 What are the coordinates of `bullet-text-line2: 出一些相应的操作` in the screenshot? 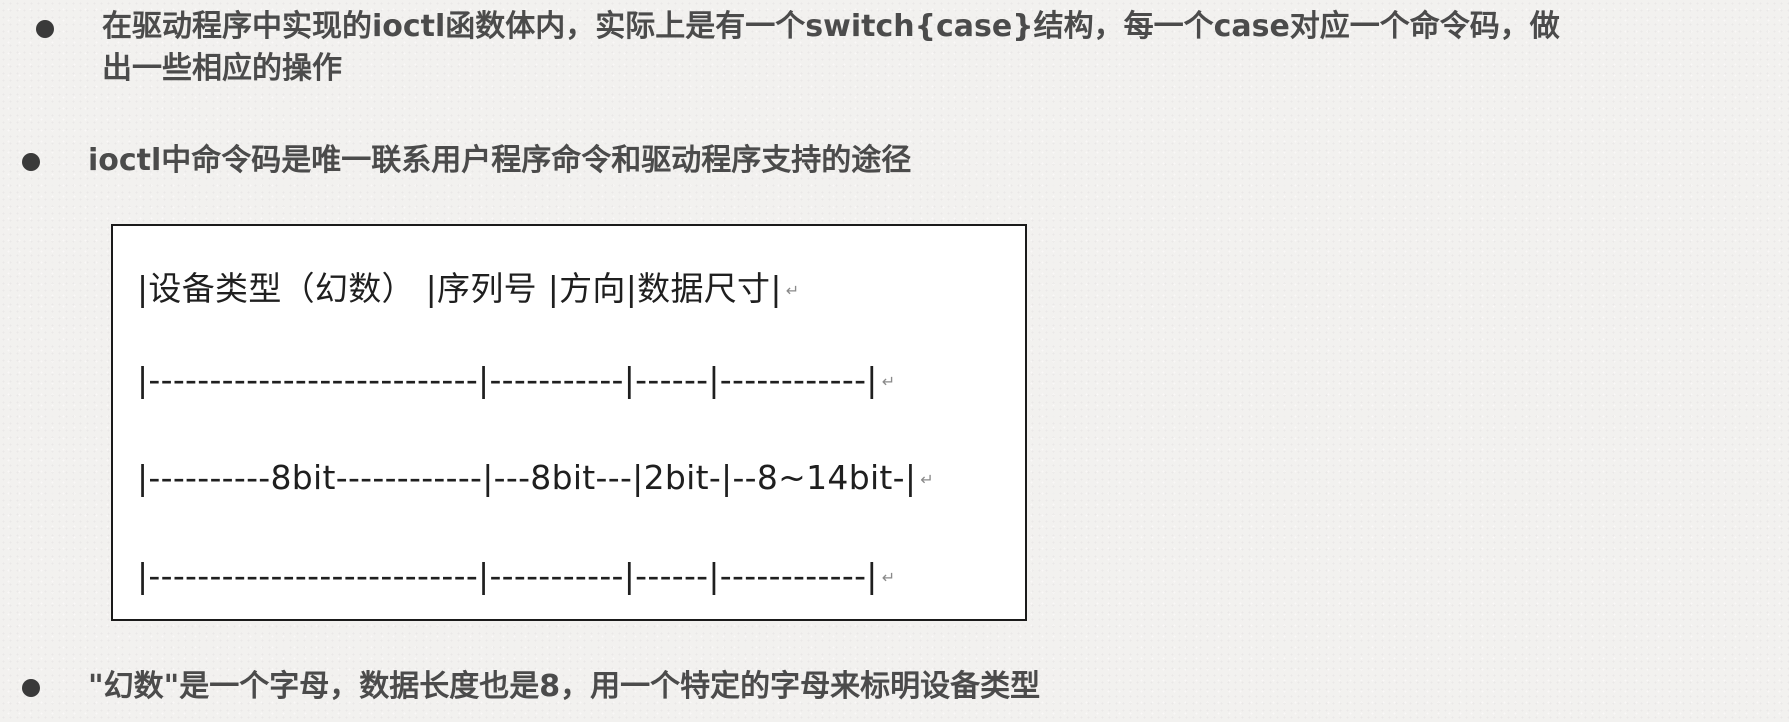 It's located at (222, 68).